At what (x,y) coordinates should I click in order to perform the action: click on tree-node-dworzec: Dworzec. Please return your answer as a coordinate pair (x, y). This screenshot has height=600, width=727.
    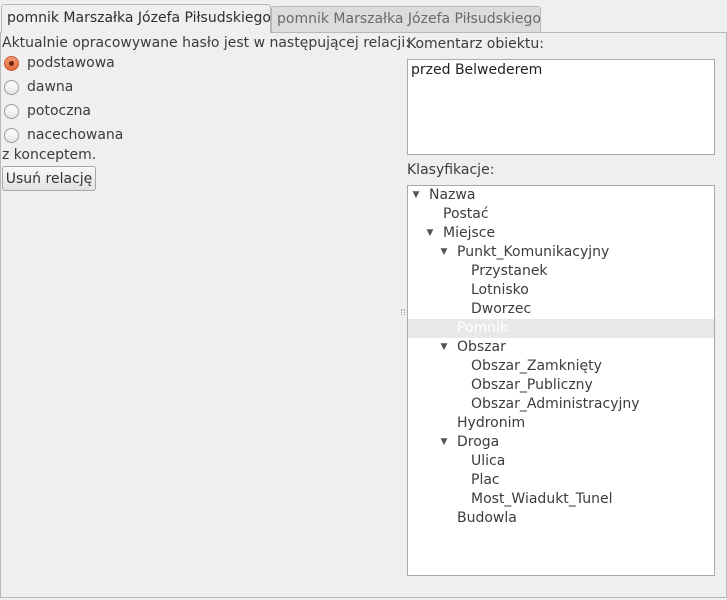
    Looking at the image, I should click on (561, 309).